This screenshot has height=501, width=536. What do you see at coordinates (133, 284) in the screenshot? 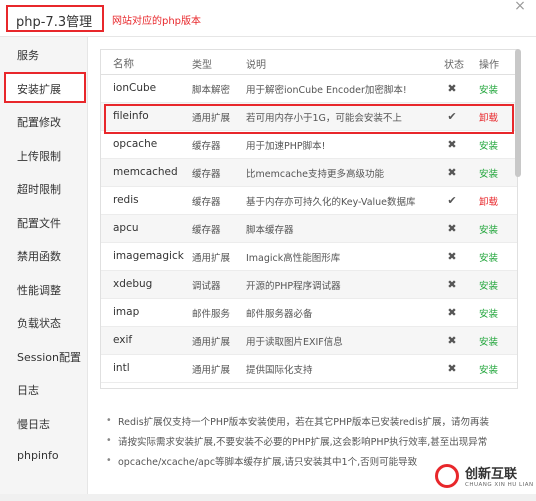
I see `extension-name: xdebug` at bounding box center [133, 284].